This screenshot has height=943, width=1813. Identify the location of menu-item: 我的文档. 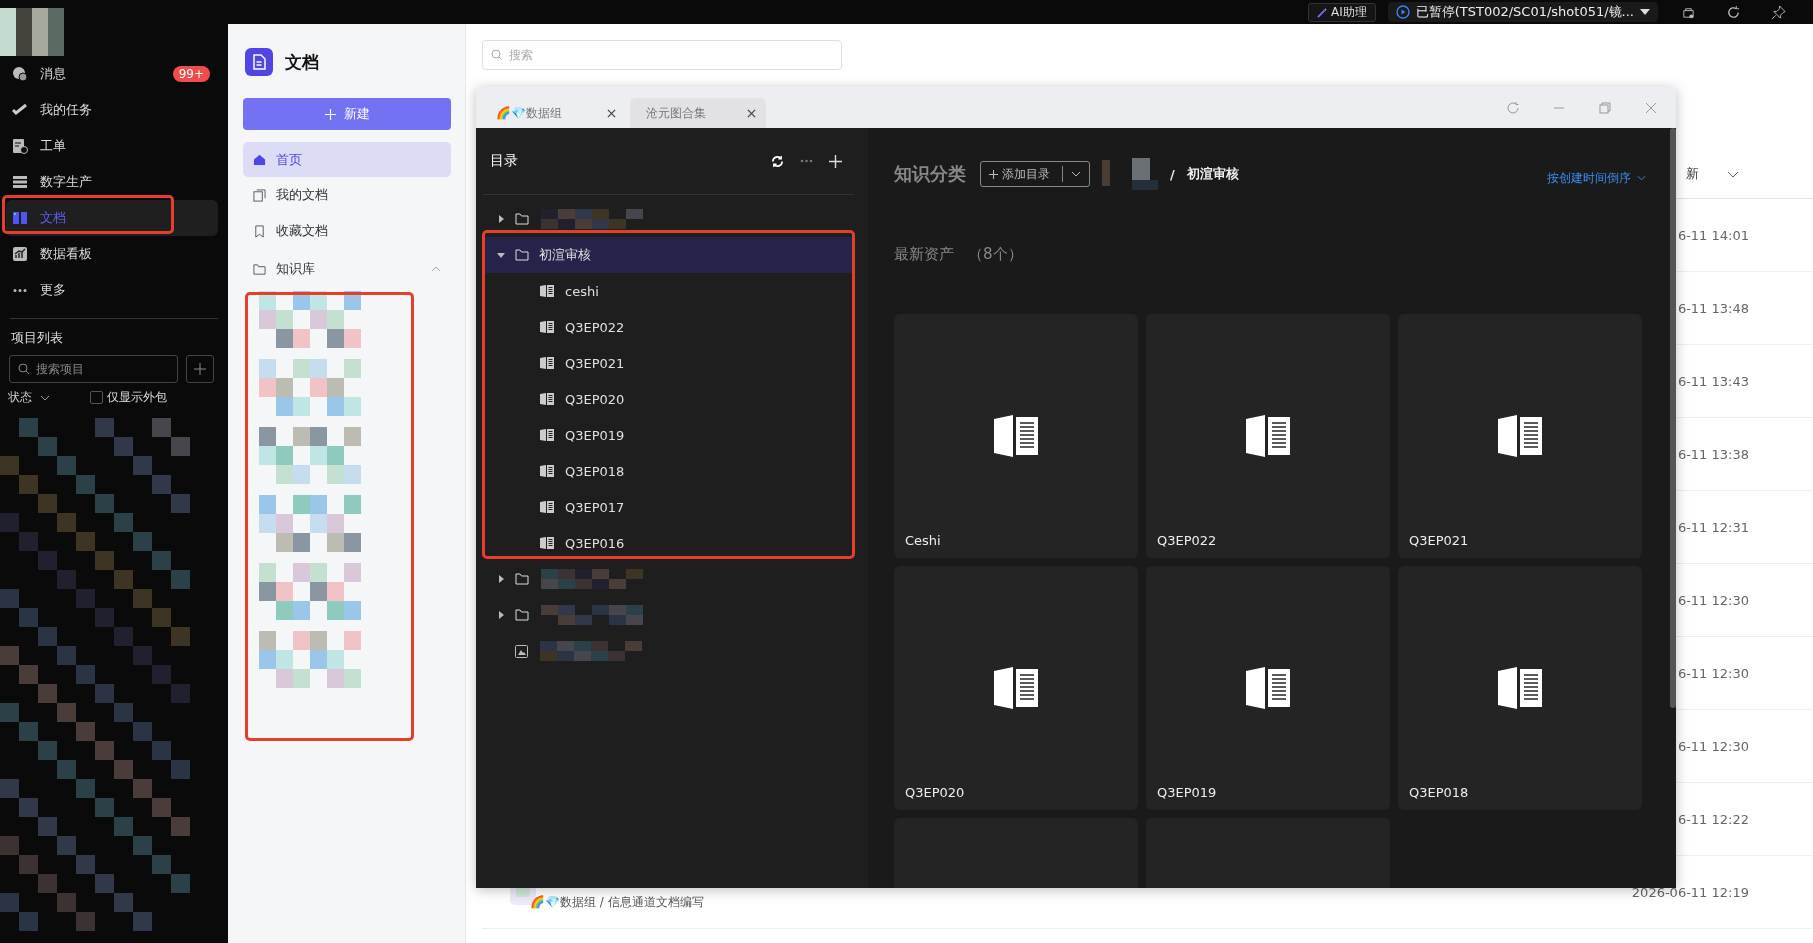
(347, 195).